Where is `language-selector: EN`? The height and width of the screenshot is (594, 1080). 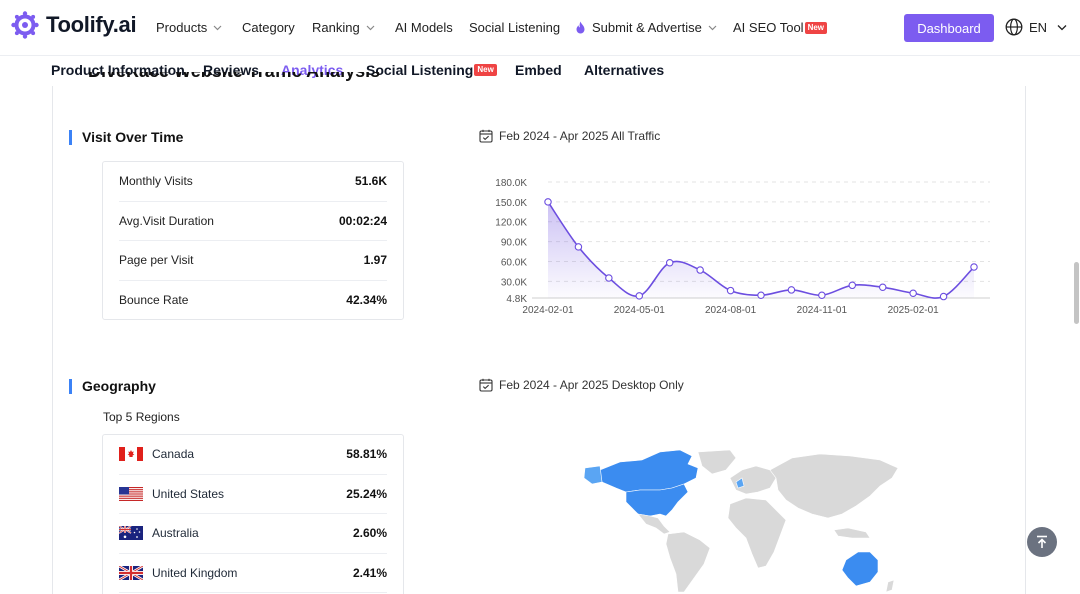 language-selector: EN is located at coordinates (1036, 27).